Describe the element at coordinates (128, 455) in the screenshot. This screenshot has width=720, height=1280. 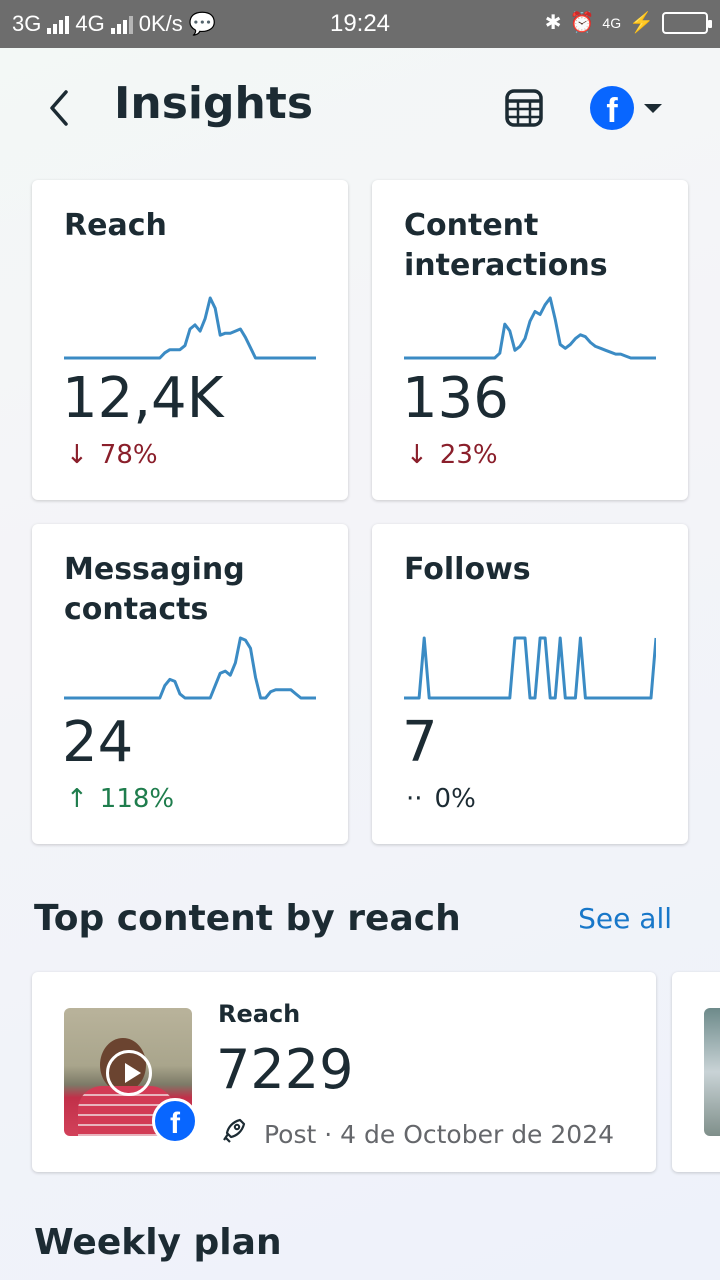
I see `delta-percent: 78%` at that location.